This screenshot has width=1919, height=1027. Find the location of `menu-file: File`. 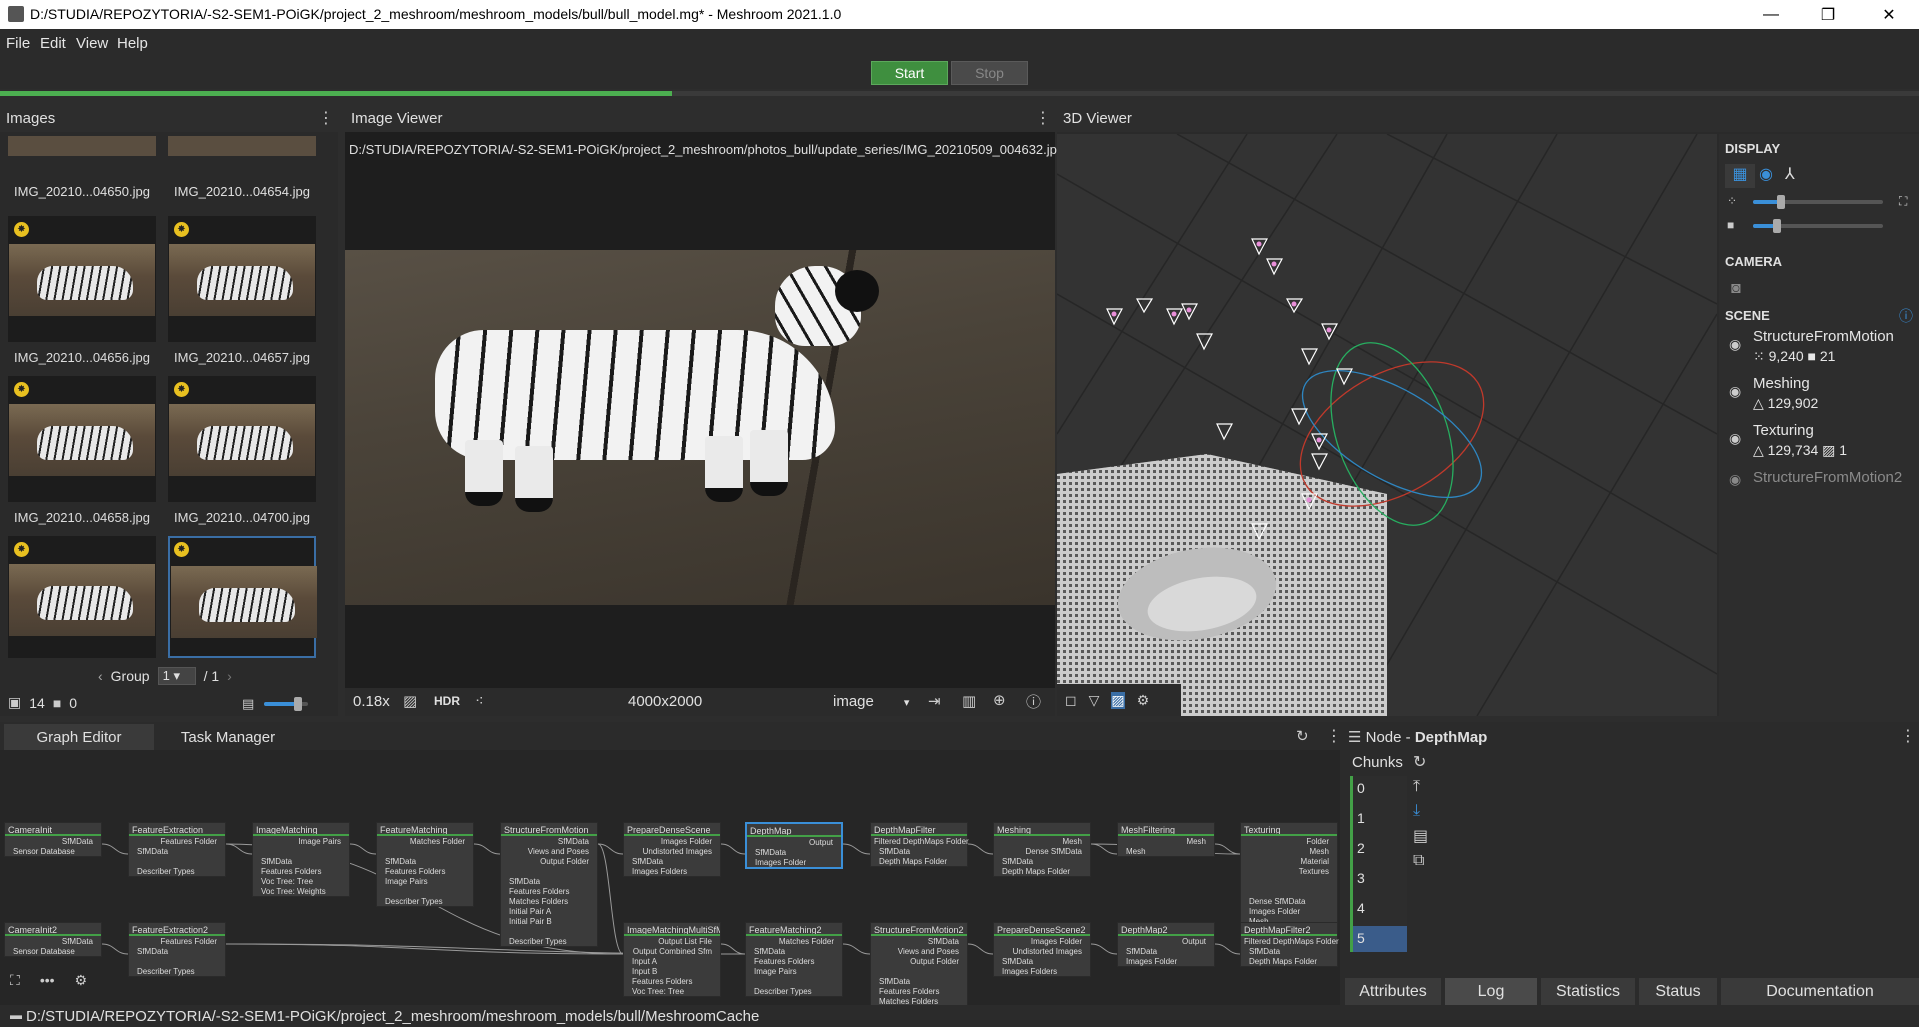

menu-file: File is located at coordinates (18, 43).